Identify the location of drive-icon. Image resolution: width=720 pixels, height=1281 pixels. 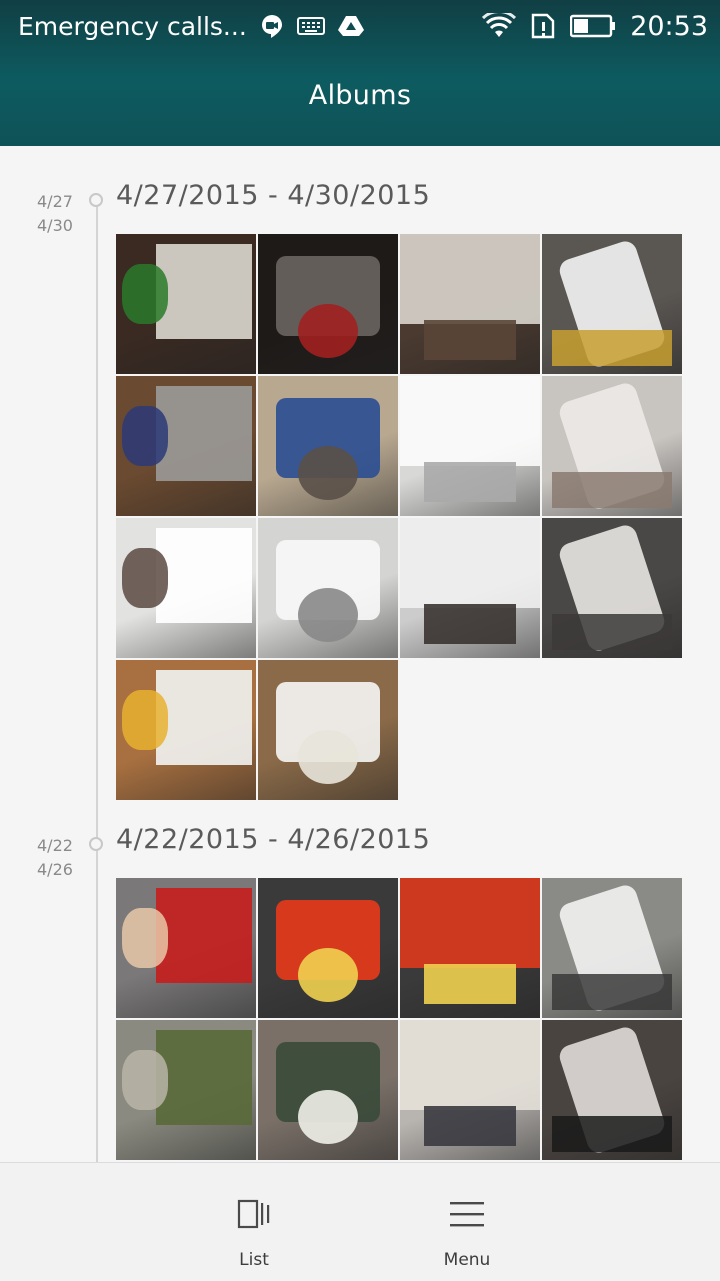
(351, 26).